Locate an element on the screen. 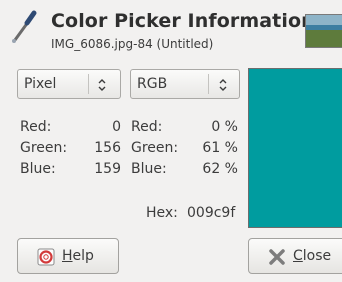 The height and width of the screenshot is (282, 342). close-button: Close is located at coordinates (295, 256).